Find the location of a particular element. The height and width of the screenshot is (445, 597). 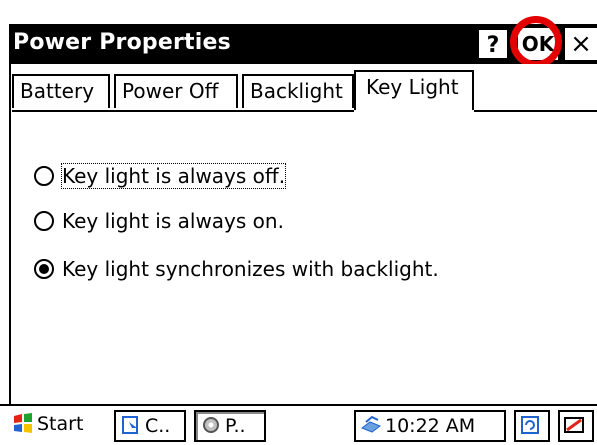

tab-label: Backlight is located at coordinates (296, 91).